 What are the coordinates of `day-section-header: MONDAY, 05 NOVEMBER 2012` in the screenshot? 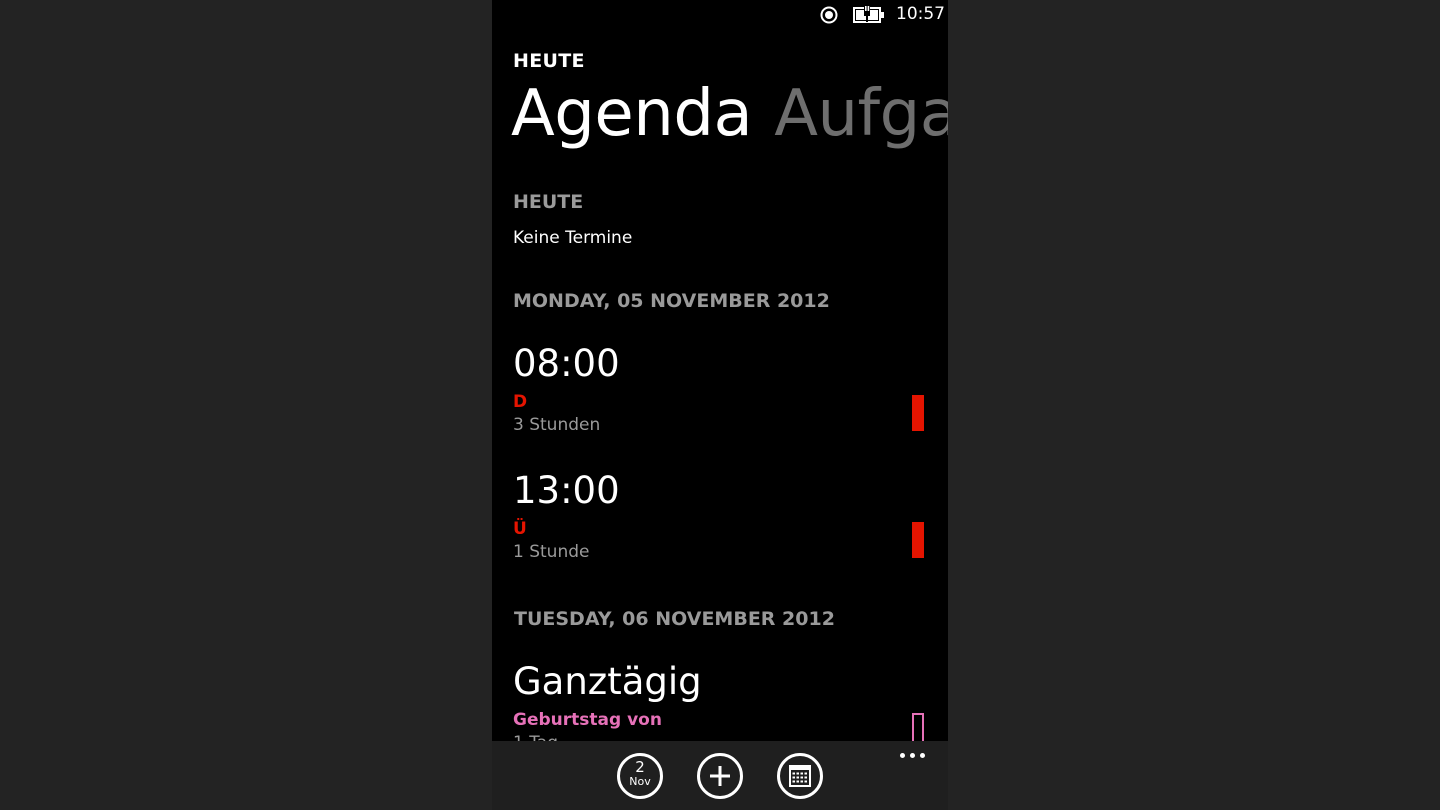 It's located at (671, 301).